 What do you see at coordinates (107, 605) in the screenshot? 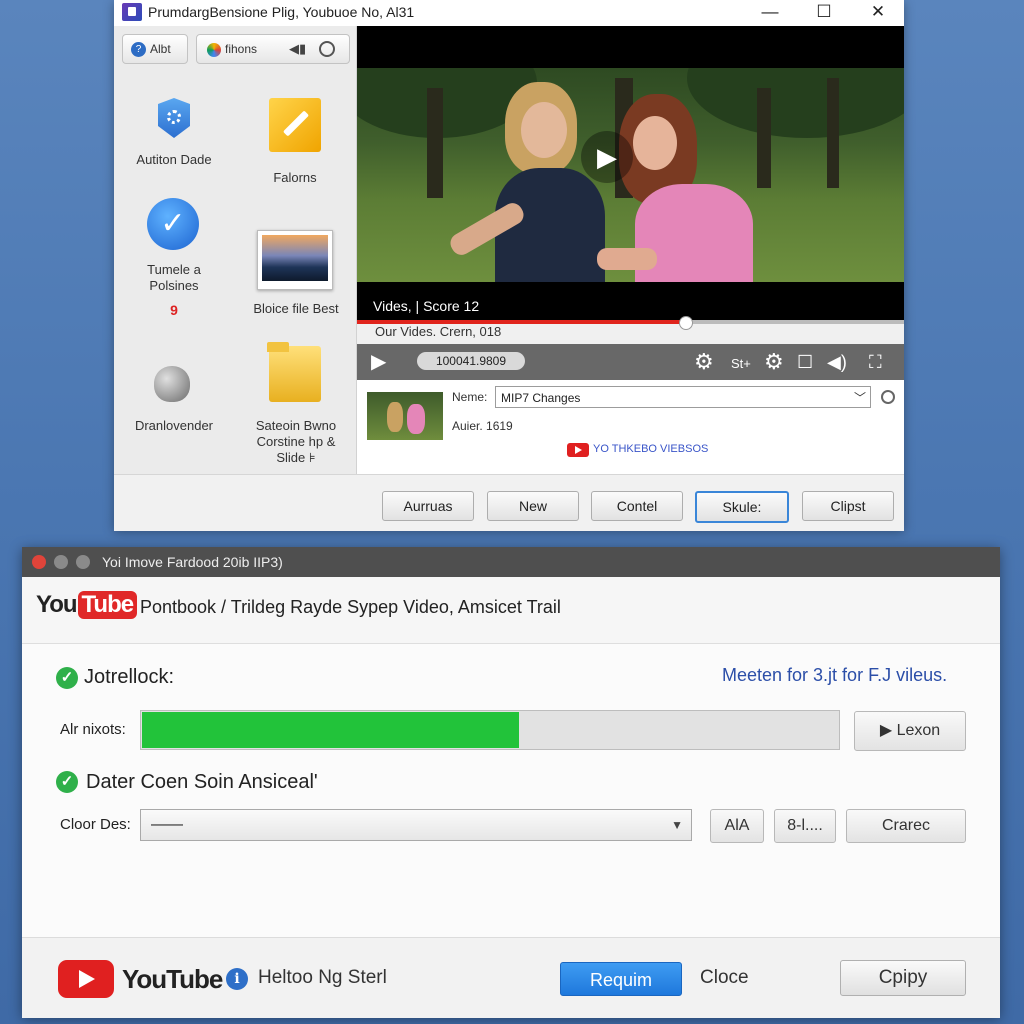
I see `logo-tube: Tube` at bounding box center [107, 605].